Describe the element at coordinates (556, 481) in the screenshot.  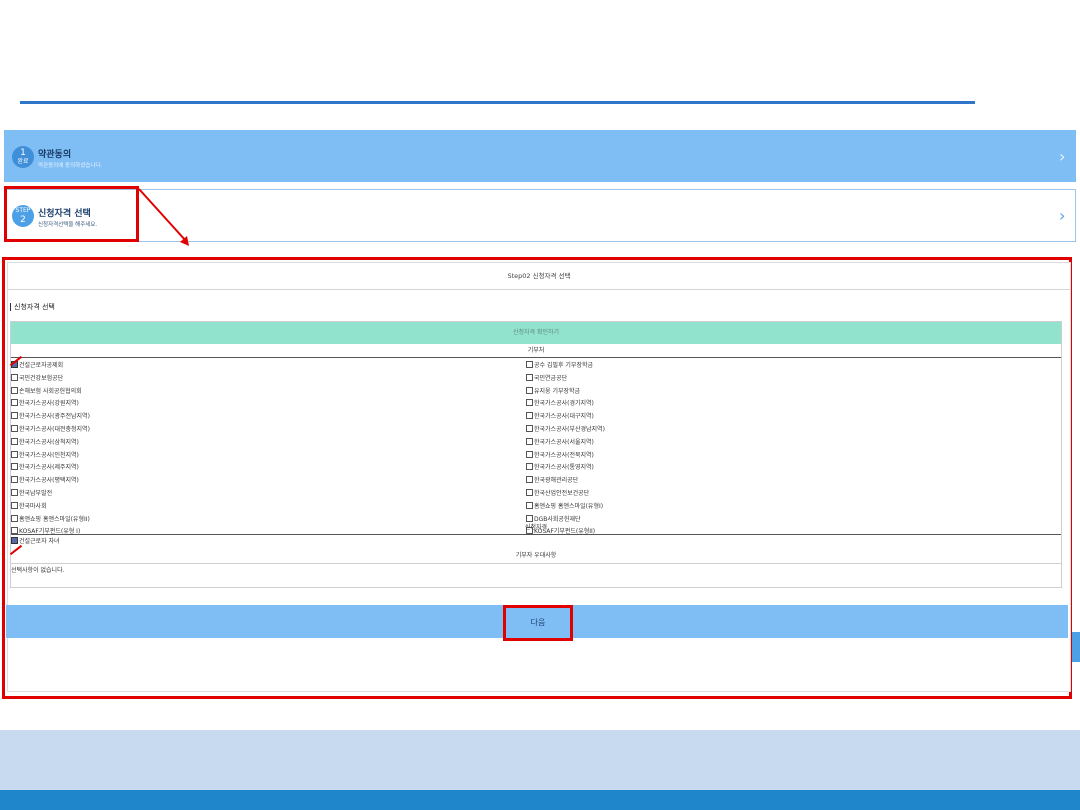
I see `donor-item-label: 한국광해관리공단` at that location.